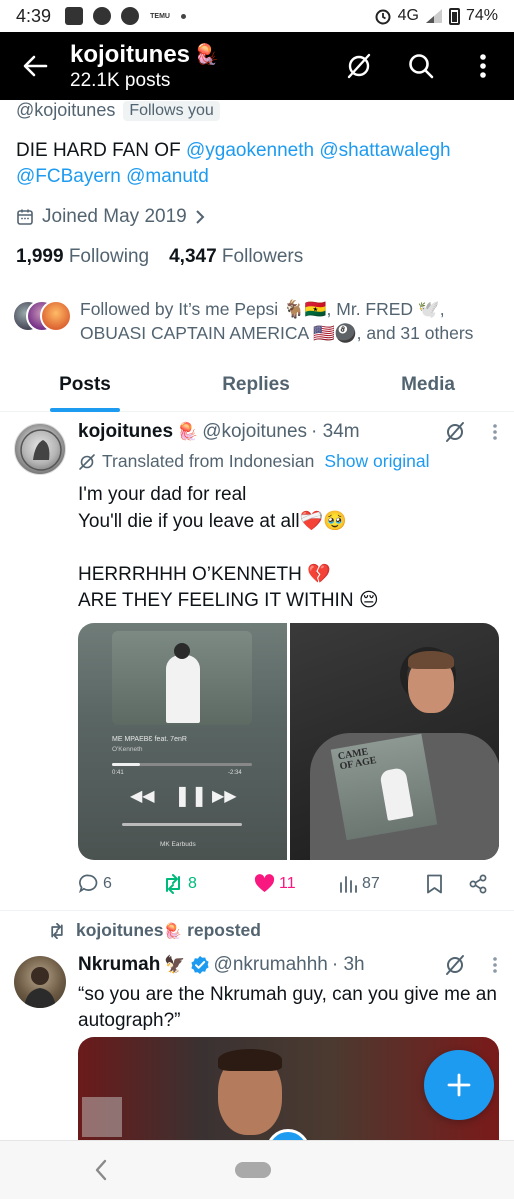 The image size is (514, 1199). I want to click on repost-button: 8, so click(208, 883).